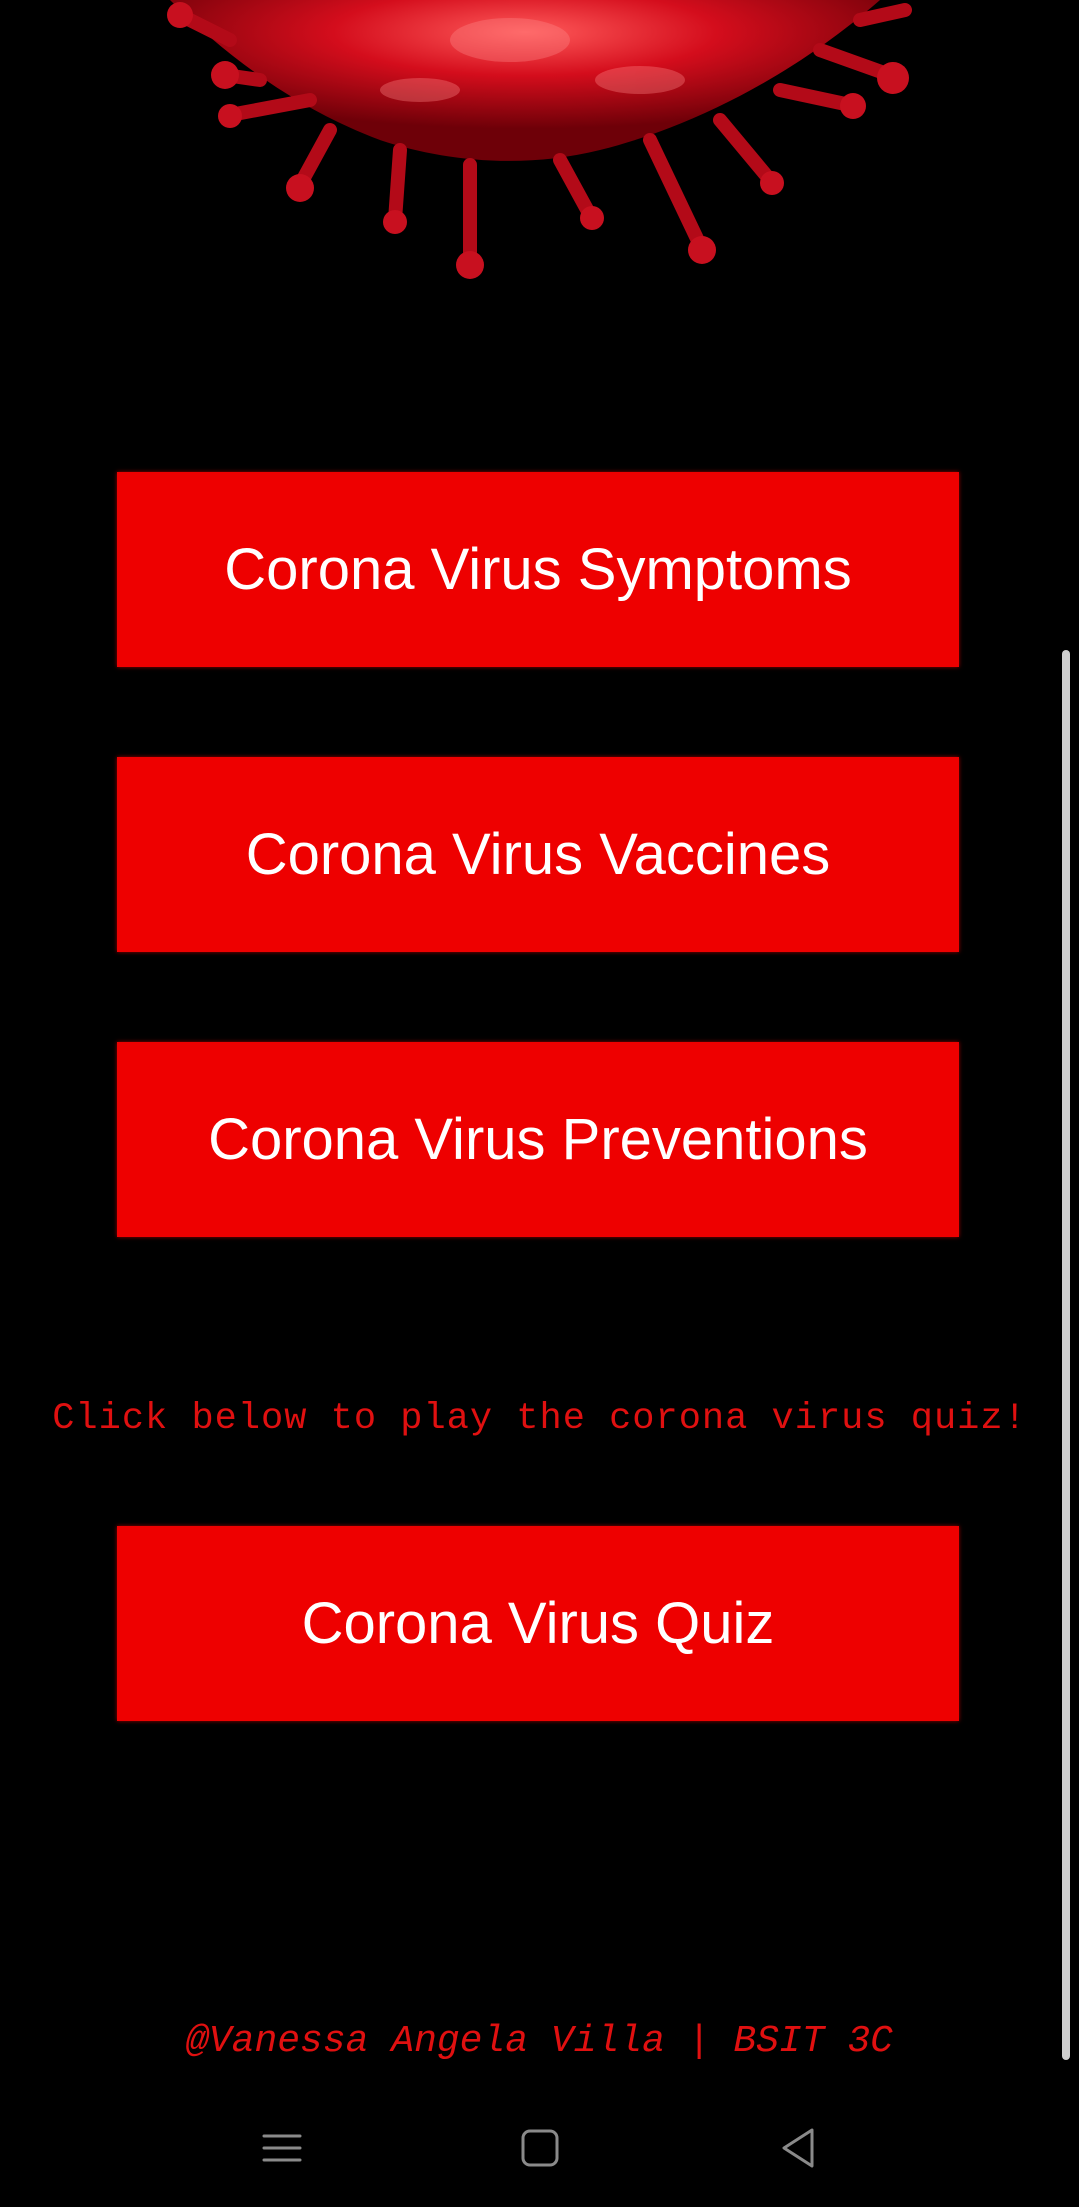 Image resolution: width=1079 pixels, height=2207 pixels. I want to click on author-credit: @Vanessa Angela Villa | BSIT 3C, so click(539, 2041).